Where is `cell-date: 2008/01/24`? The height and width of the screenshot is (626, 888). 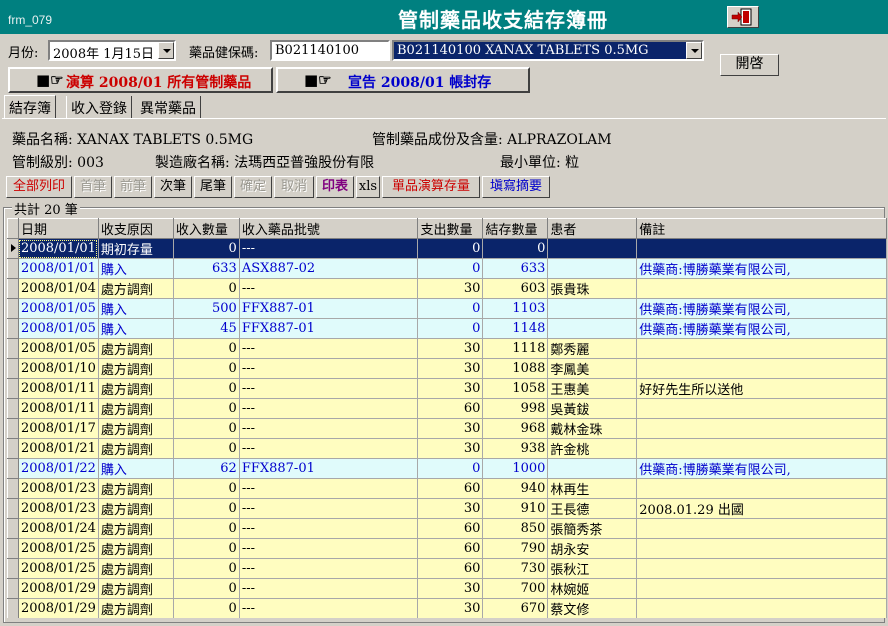 cell-date: 2008/01/24 is located at coordinates (58, 528).